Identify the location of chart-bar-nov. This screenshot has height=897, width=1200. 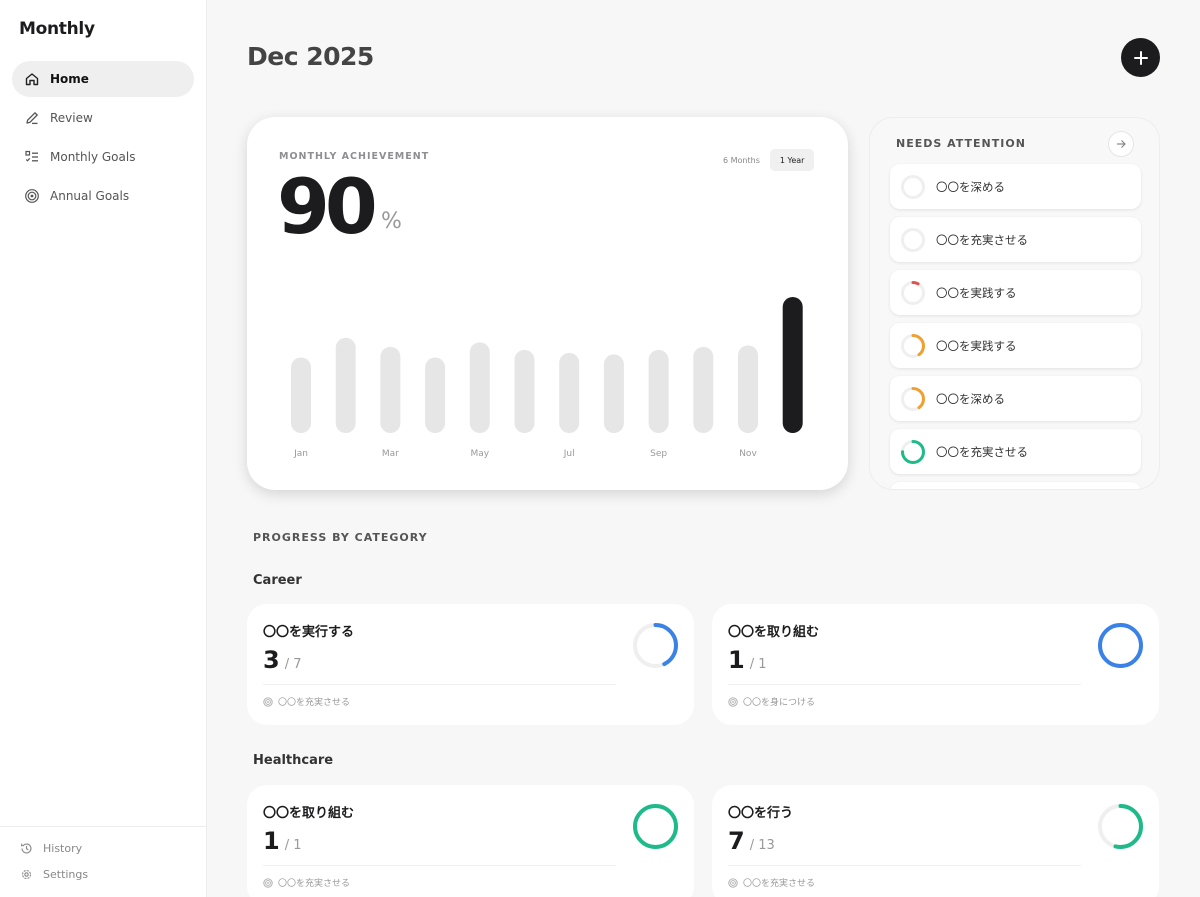
(748, 389).